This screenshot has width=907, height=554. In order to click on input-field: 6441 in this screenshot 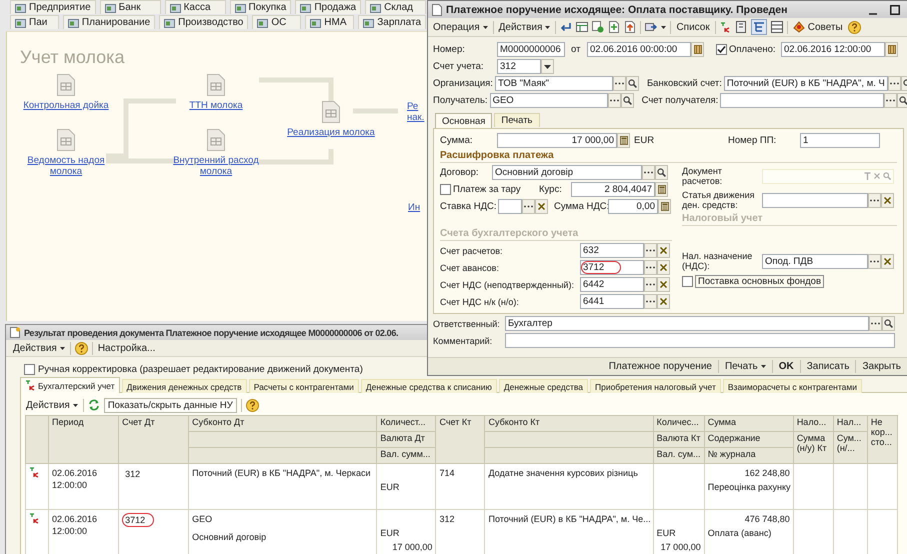, I will do `click(612, 301)`.